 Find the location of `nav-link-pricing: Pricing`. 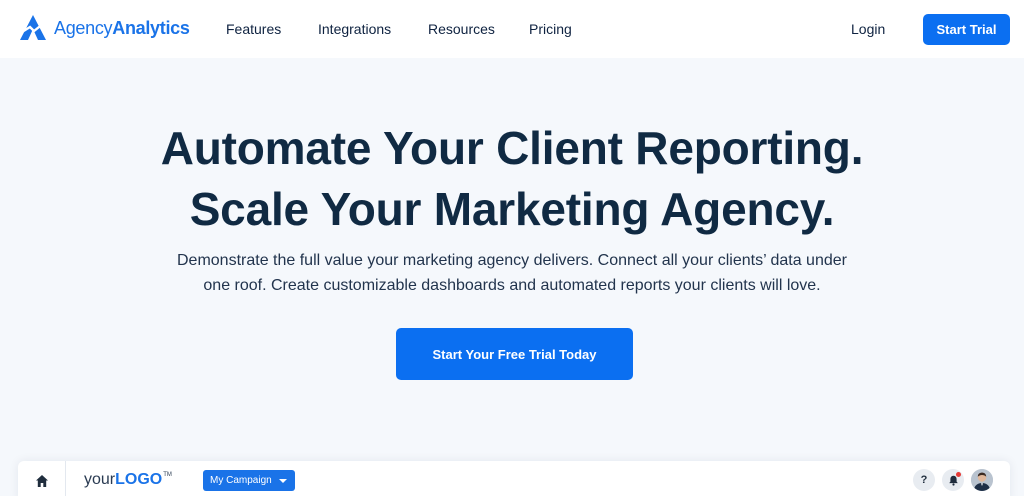

nav-link-pricing: Pricing is located at coordinates (550, 29).